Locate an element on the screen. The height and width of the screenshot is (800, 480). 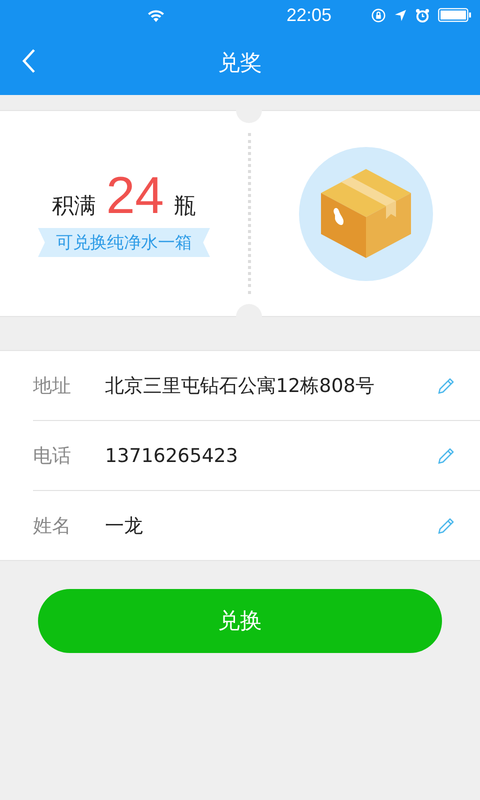
bottle-count: 24 is located at coordinates (135, 196).